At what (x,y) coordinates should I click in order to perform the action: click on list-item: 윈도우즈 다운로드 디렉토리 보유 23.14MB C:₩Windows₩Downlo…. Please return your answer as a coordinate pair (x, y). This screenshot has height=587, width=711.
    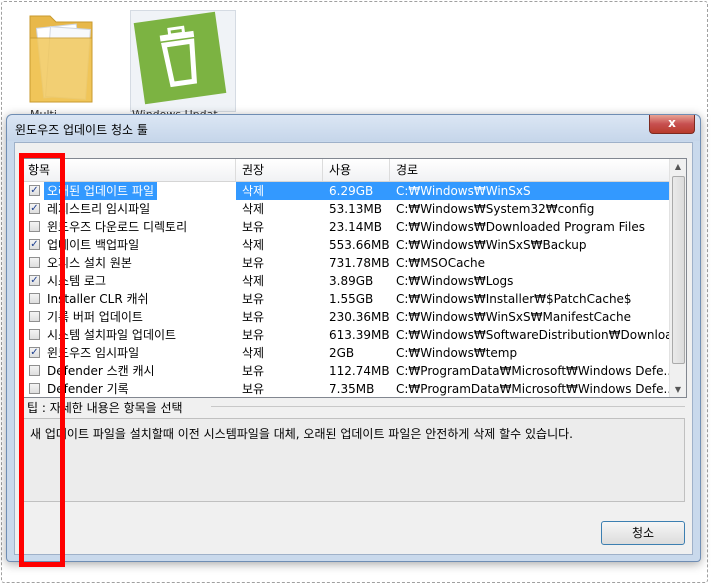
    Looking at the image, I should click on (346, 227).